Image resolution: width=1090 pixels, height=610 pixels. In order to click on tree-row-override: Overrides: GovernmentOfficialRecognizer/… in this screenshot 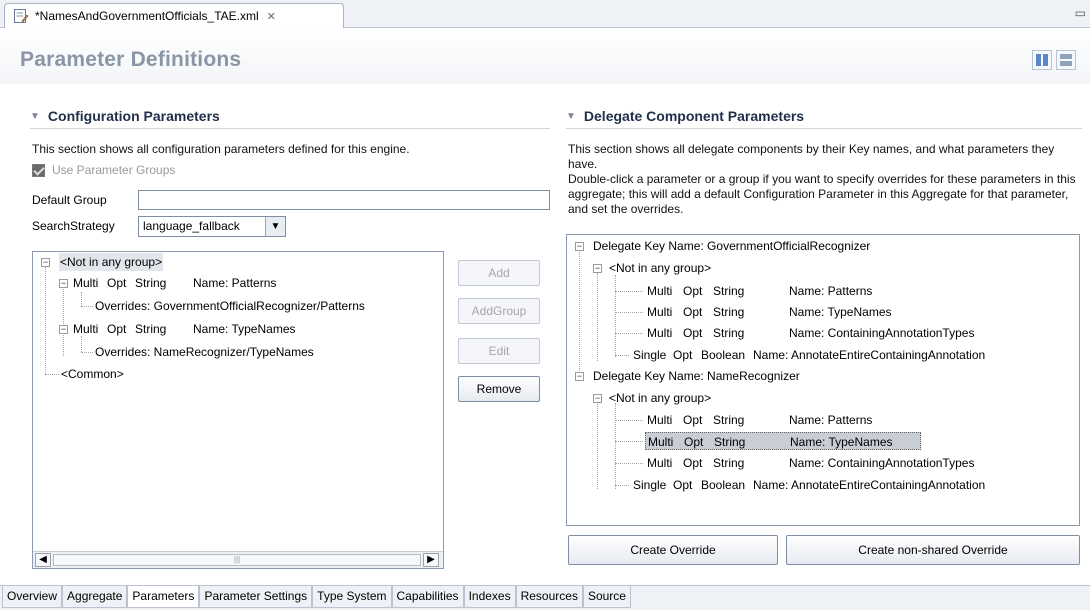, I will do `click(230, 306)`.